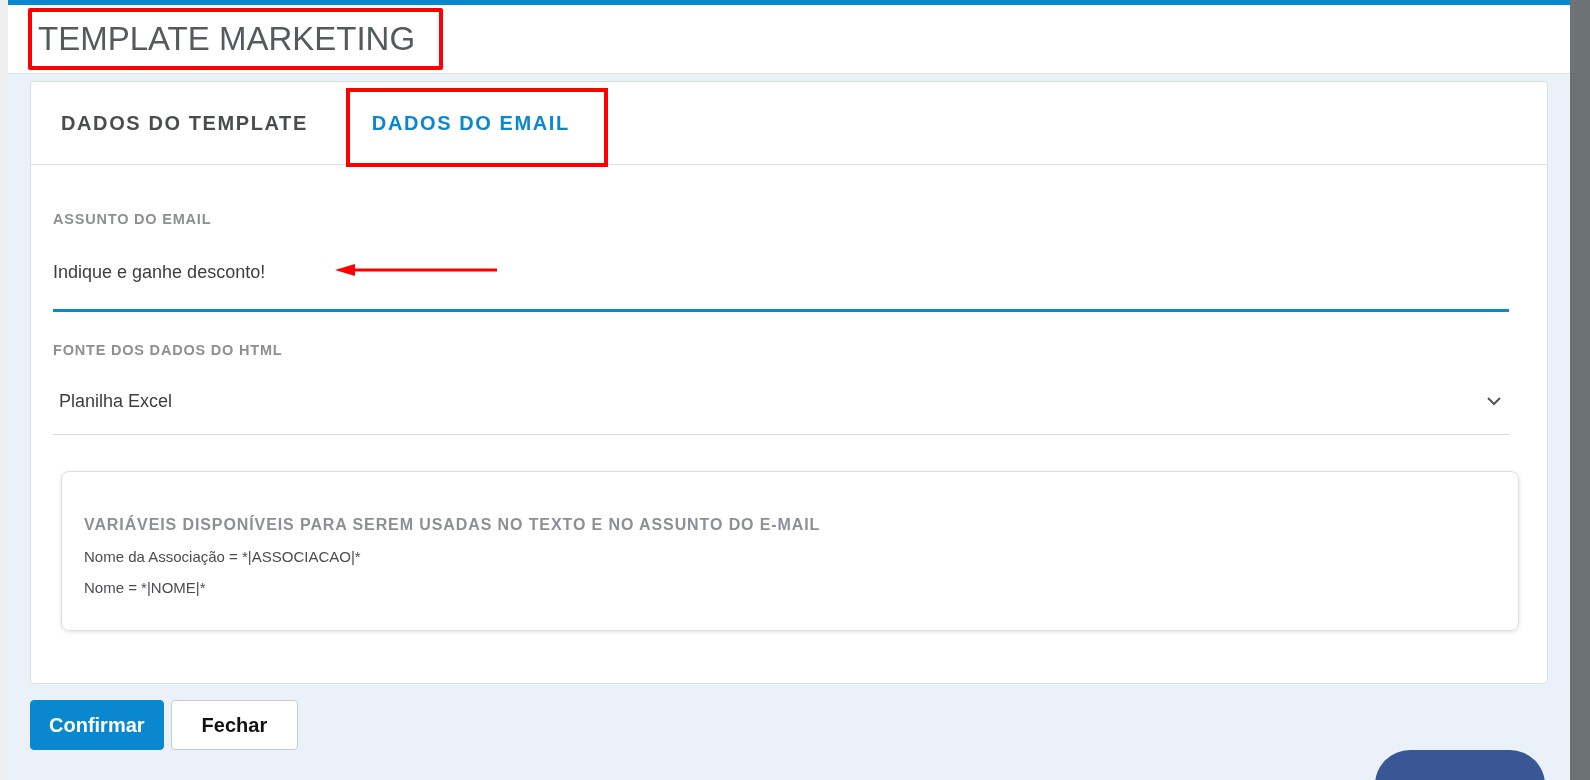 The height and width of the screenshot is (780, 1590). I want to click on page-title: TEMPLATE MARKETING, so click(227, 39).